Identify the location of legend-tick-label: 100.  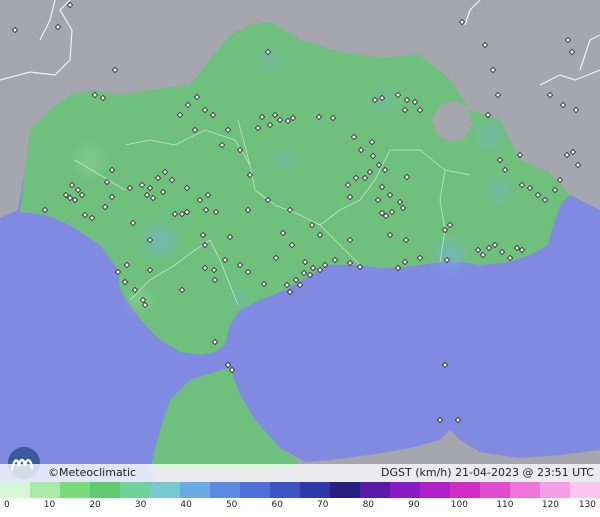
(459, 505).